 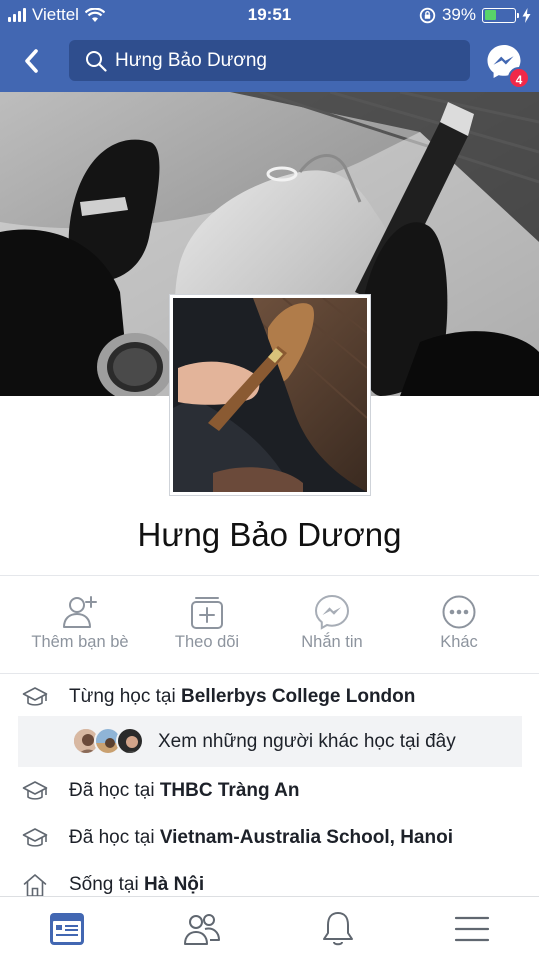 What do you see at coordinates (269, 15) in the screenshot?
I see `status-bar: Viettel 19:51 39%` at bounding box center [269, 15].